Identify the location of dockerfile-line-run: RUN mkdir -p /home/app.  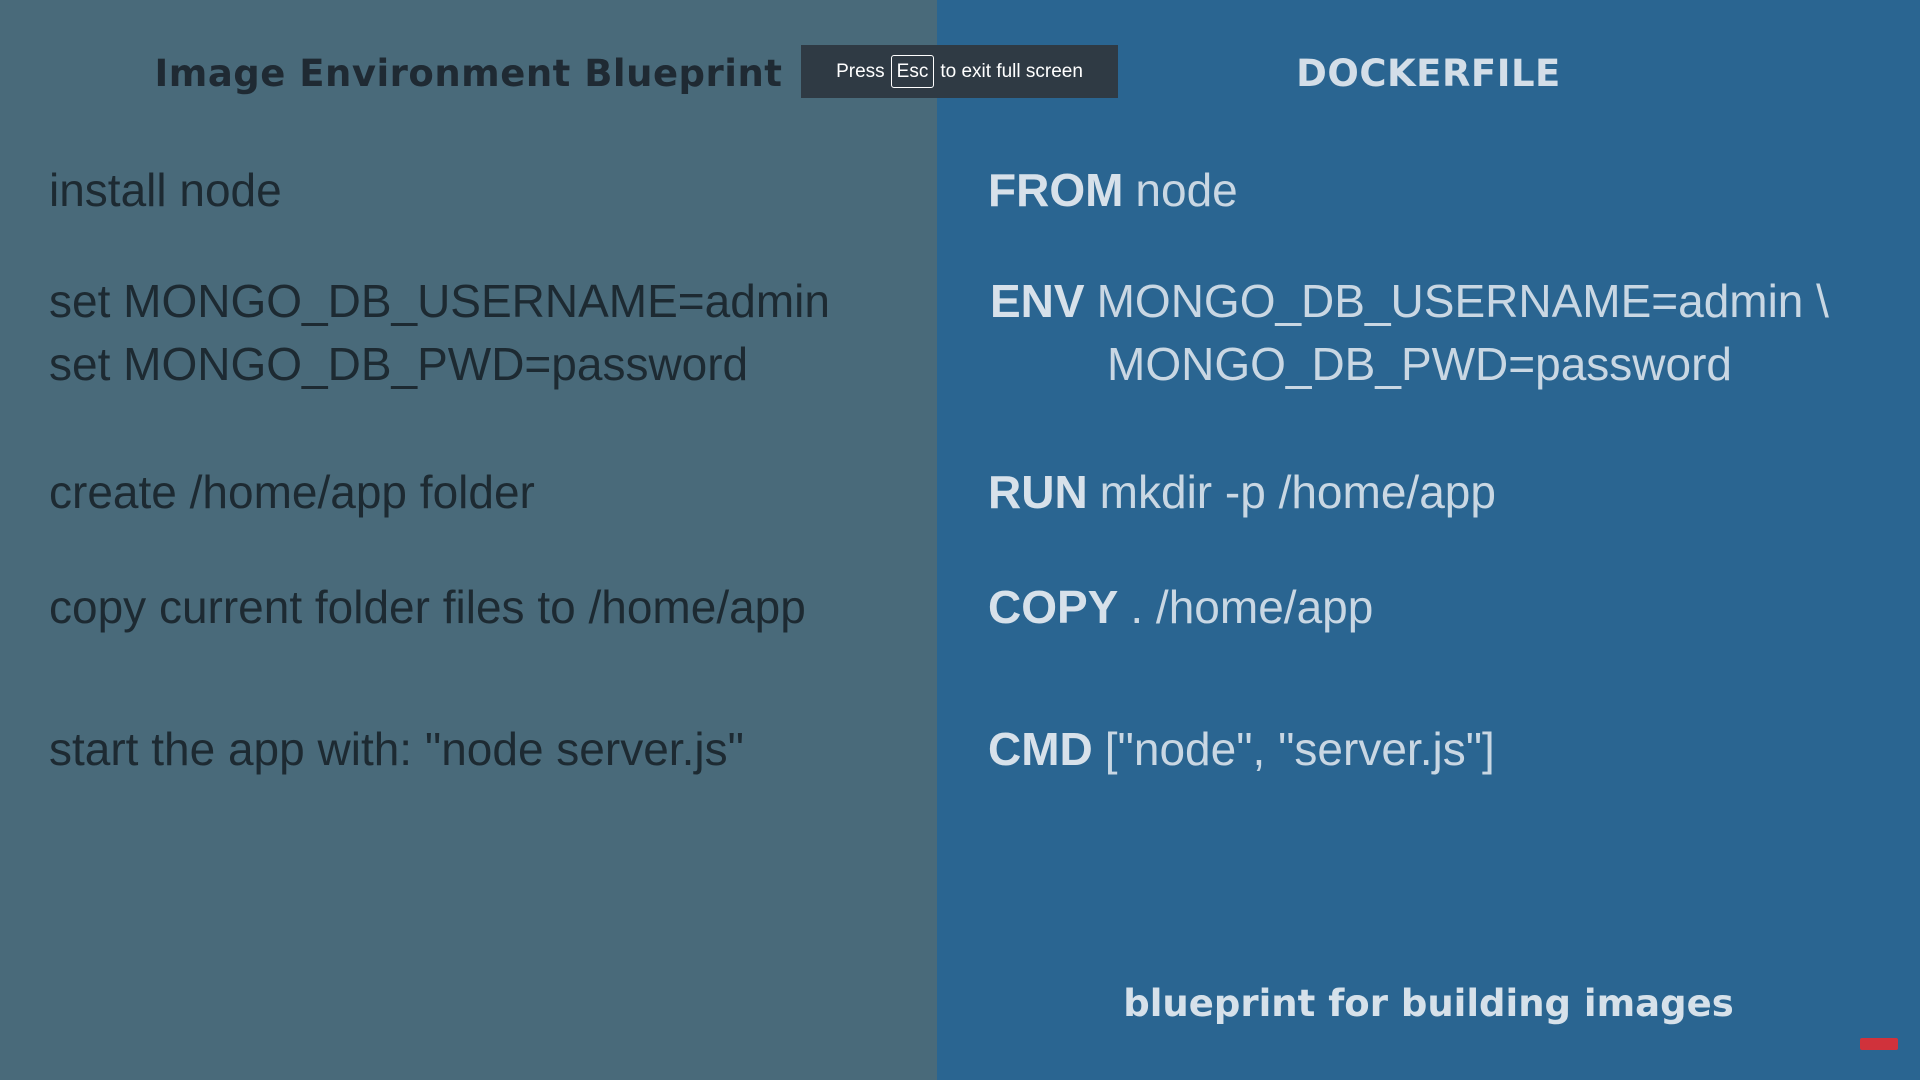
(1242, 492).